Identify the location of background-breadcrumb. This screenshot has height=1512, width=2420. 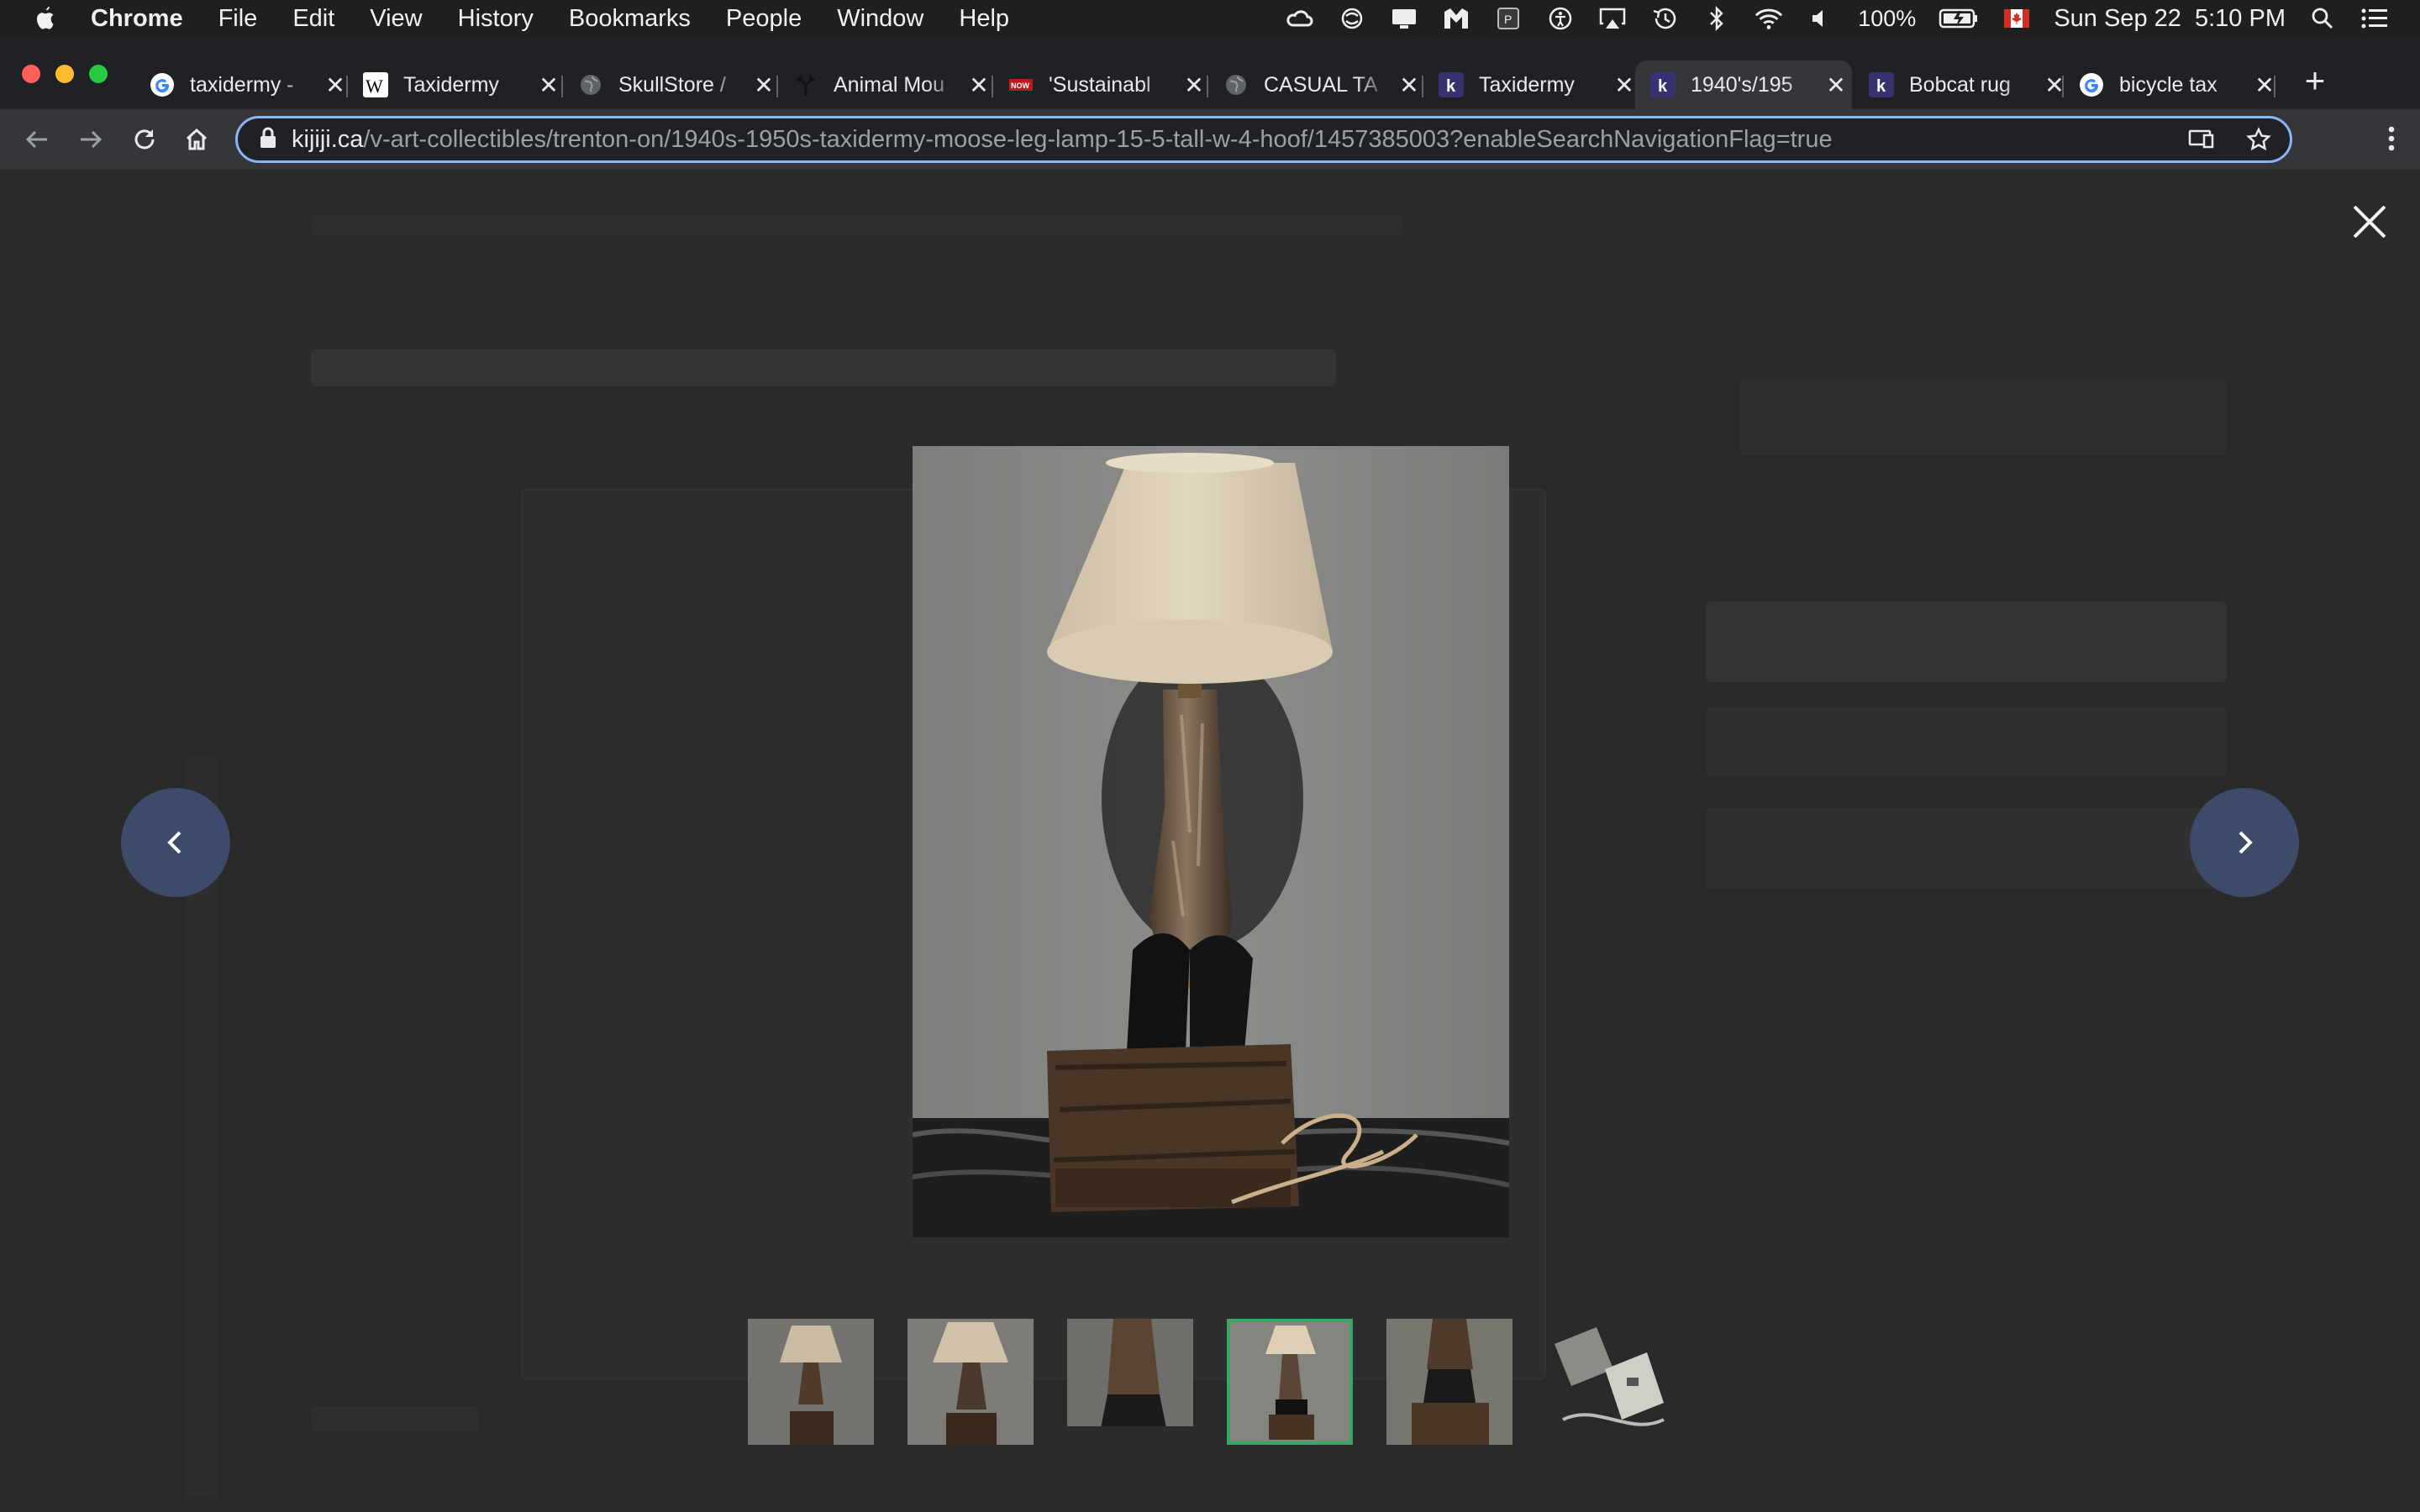
(857, 225).